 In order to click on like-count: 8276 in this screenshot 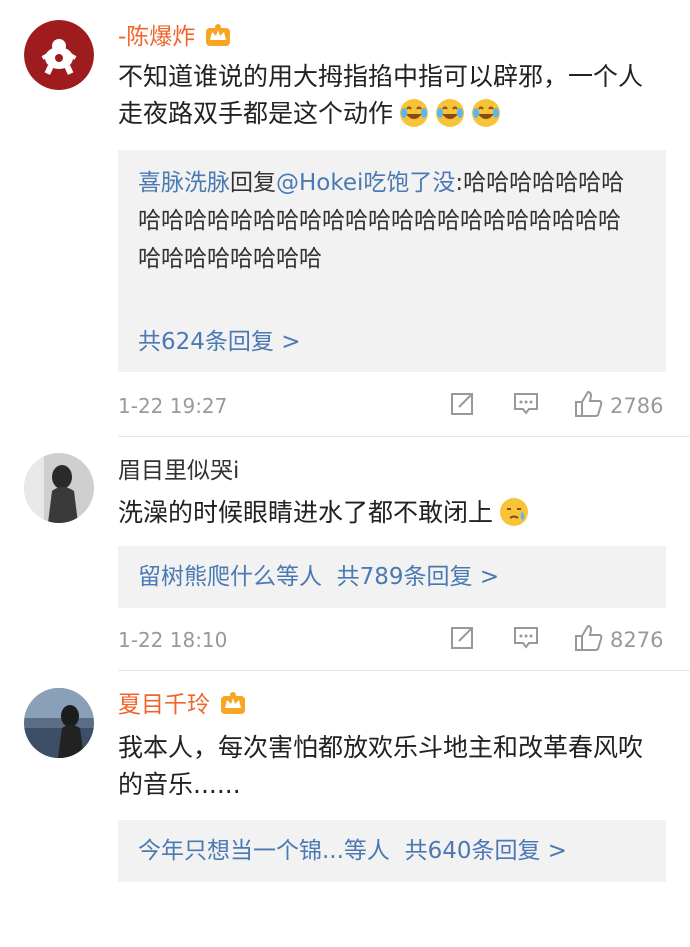, I will do `click(637, 640)`.